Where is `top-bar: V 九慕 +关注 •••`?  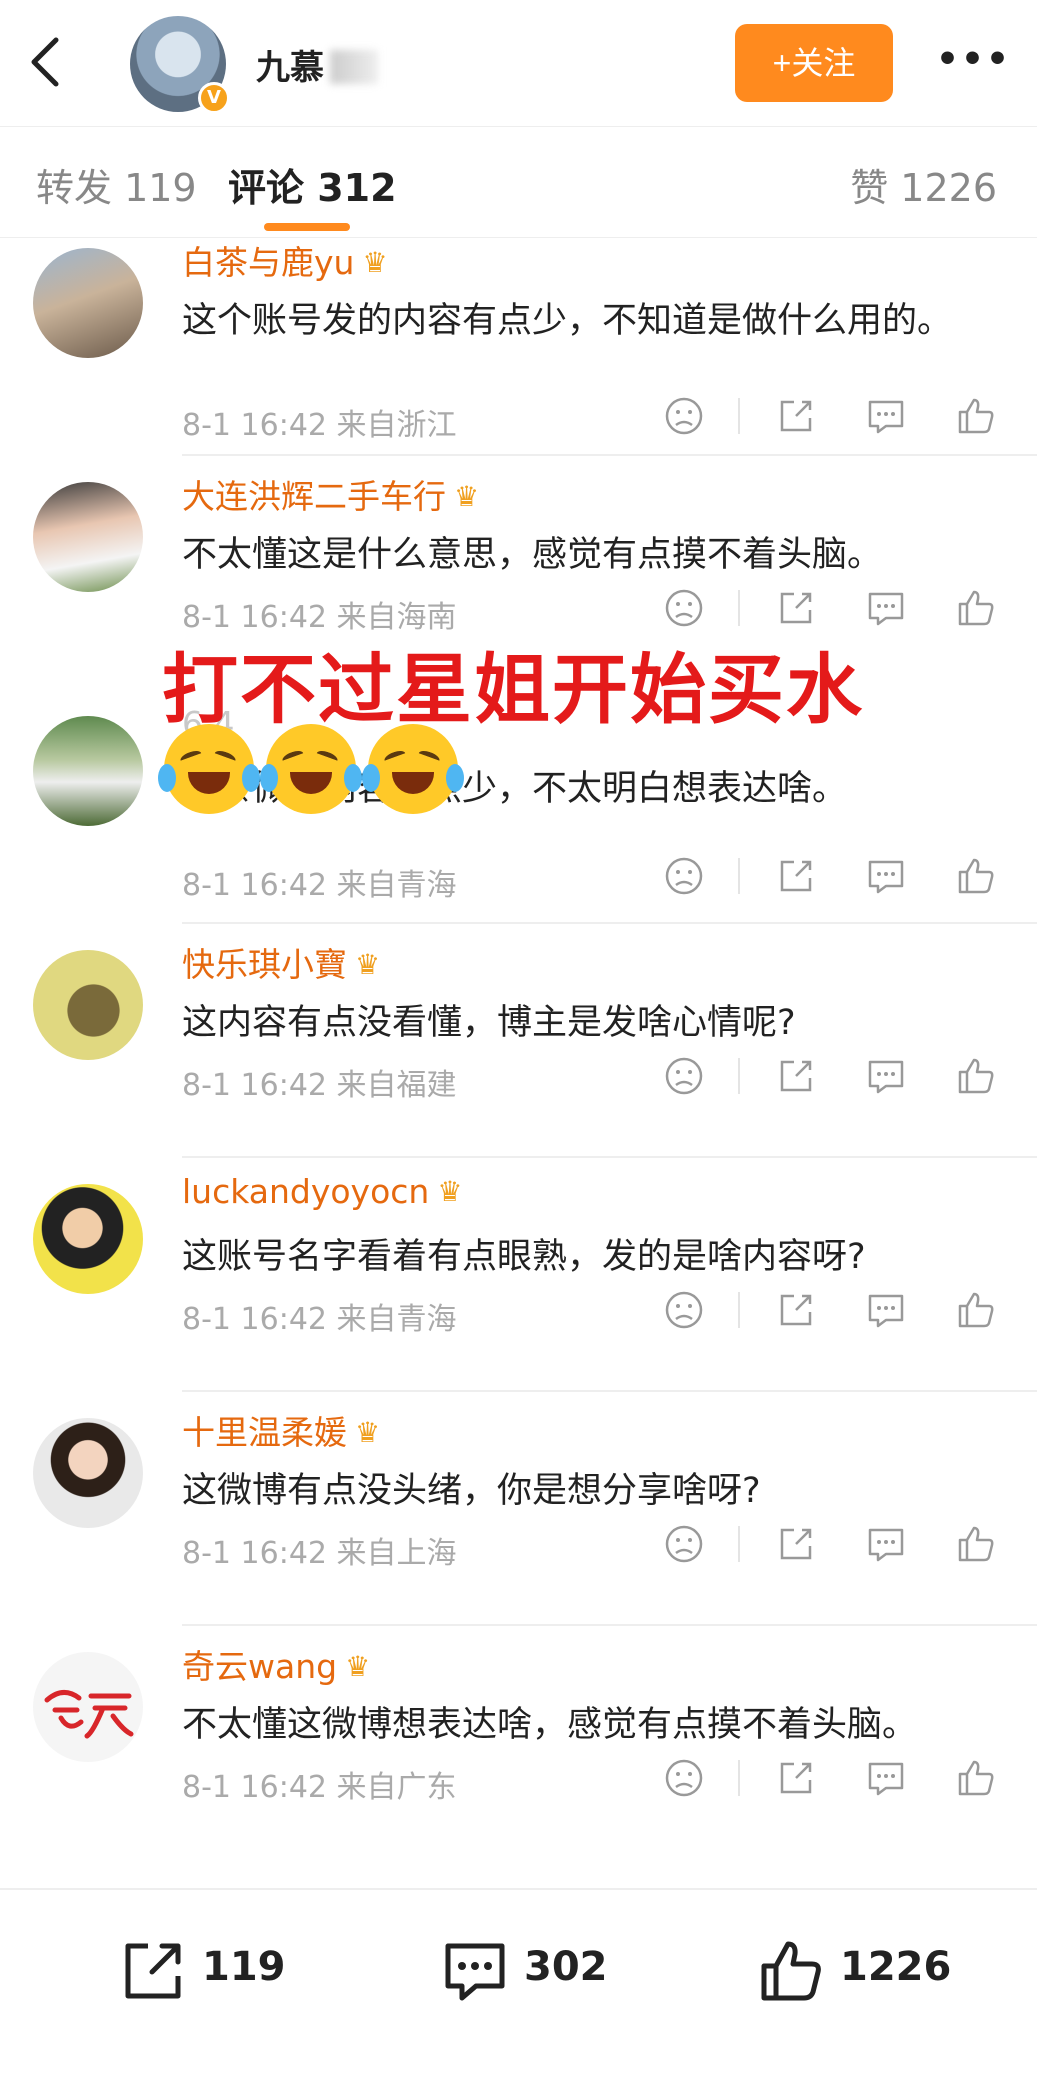 top-bar: V 九慕 +关注 ••• is located at coordinates (518, 63).